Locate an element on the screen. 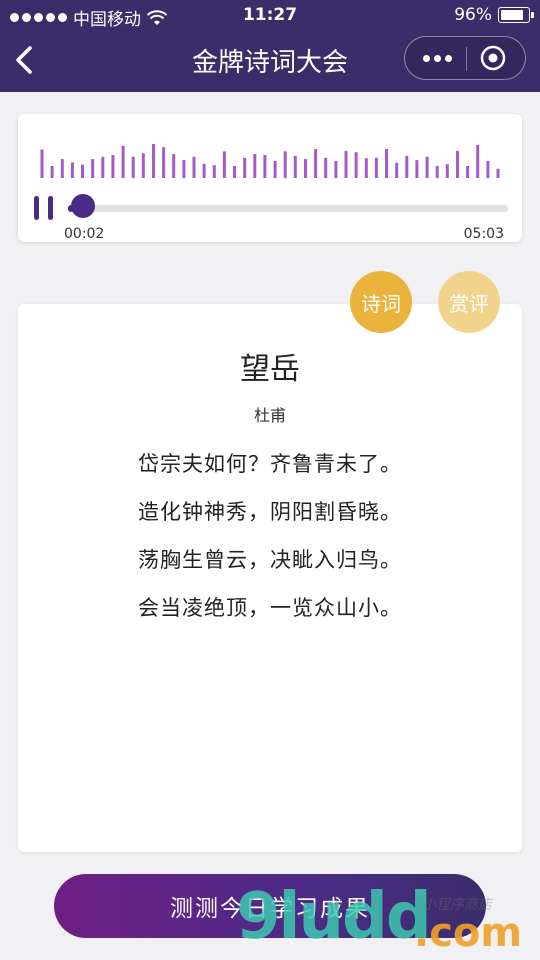 The width and height of the screenshot is (540, 960). battery-icon is located at coordinates (516, 15).